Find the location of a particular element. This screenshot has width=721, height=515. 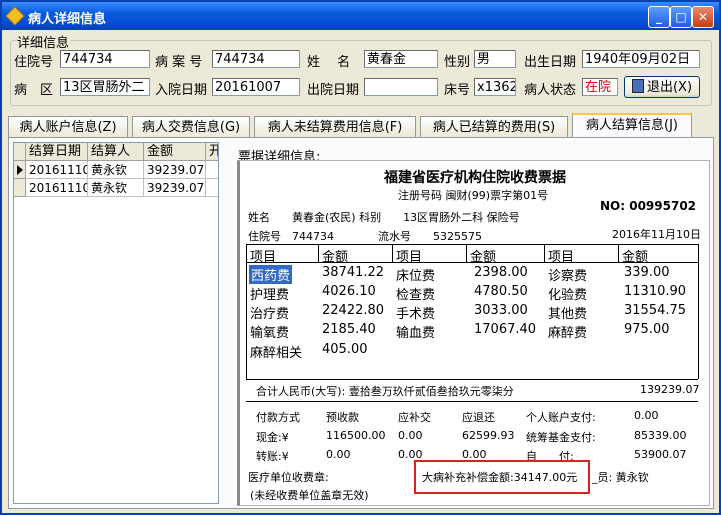

pay-header: 付款方式 is located at coordinates (278, 417).